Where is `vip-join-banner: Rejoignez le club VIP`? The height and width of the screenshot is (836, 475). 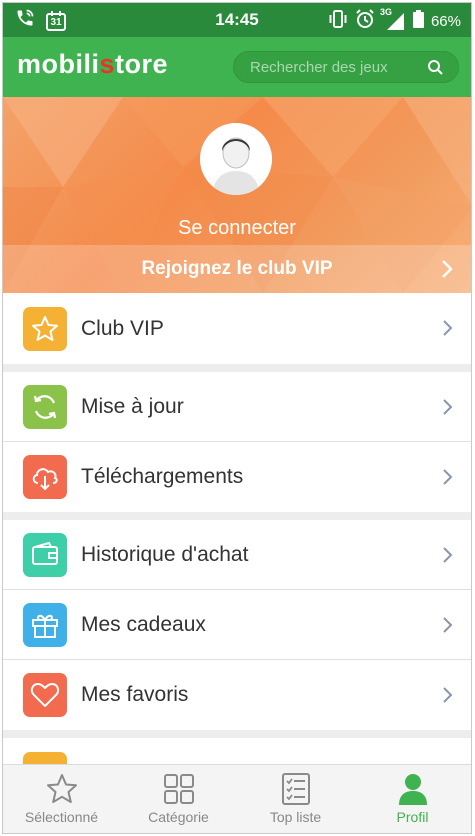
vip-join-banner: Rejoignez le club VIP is located at coordinates (237, 269).